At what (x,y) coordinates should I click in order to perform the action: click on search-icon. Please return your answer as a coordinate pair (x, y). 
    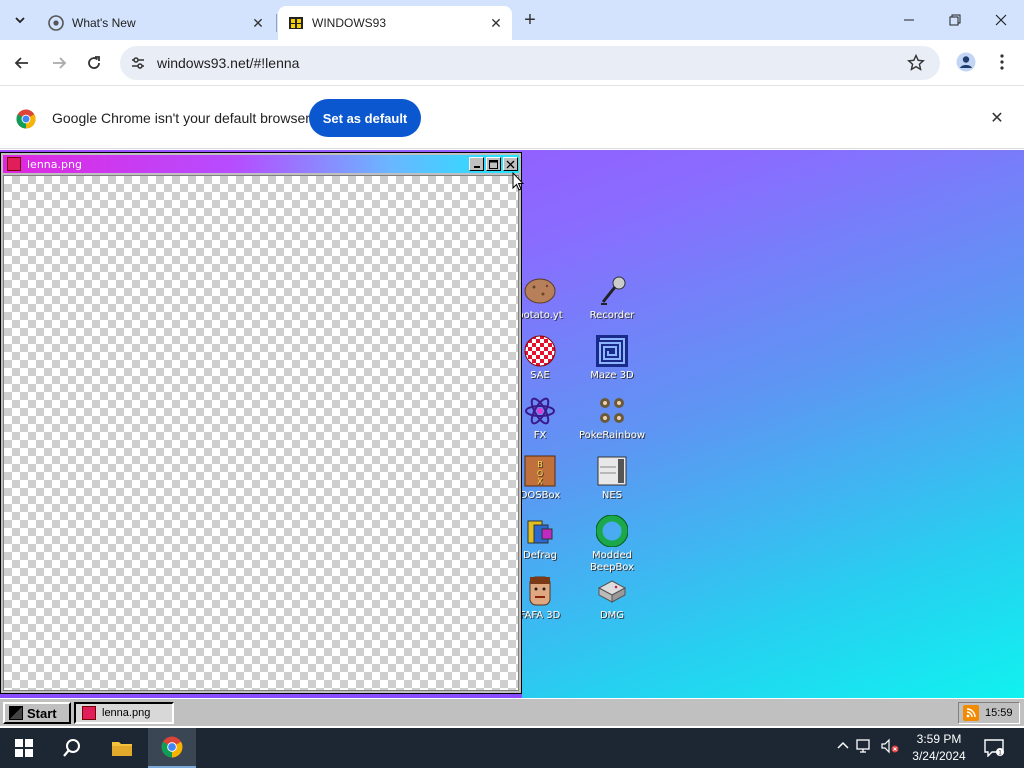
    Looking at the image, I should click on (71, 748).